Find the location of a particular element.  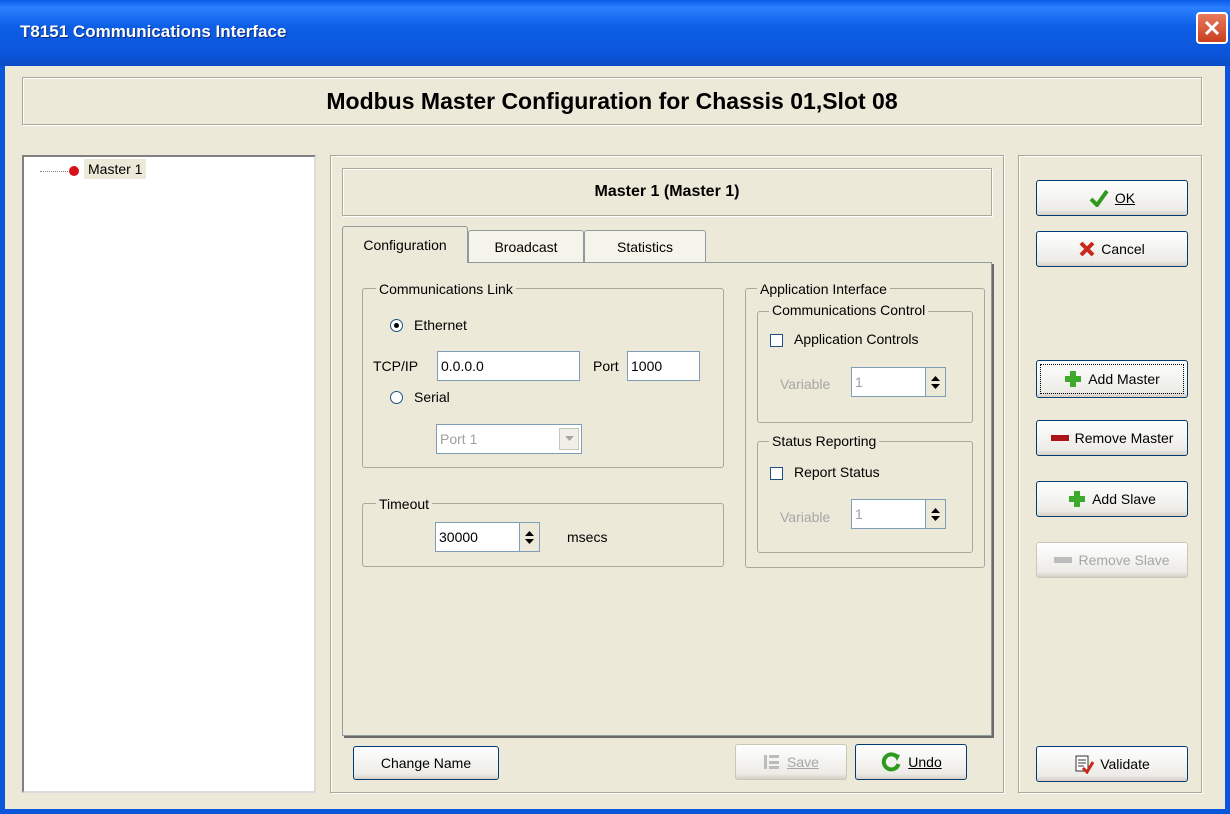

validate-label: Validate is located at coordinates (1125, 764).